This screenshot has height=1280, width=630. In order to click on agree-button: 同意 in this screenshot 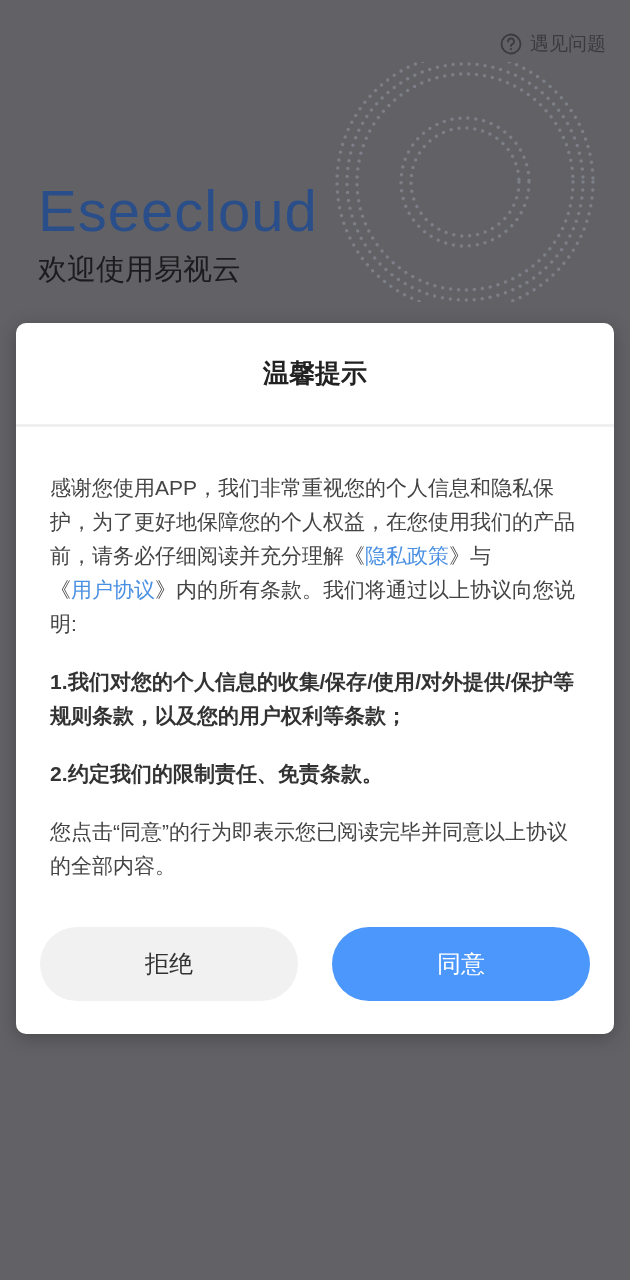, I will do `click(461, 964)`.